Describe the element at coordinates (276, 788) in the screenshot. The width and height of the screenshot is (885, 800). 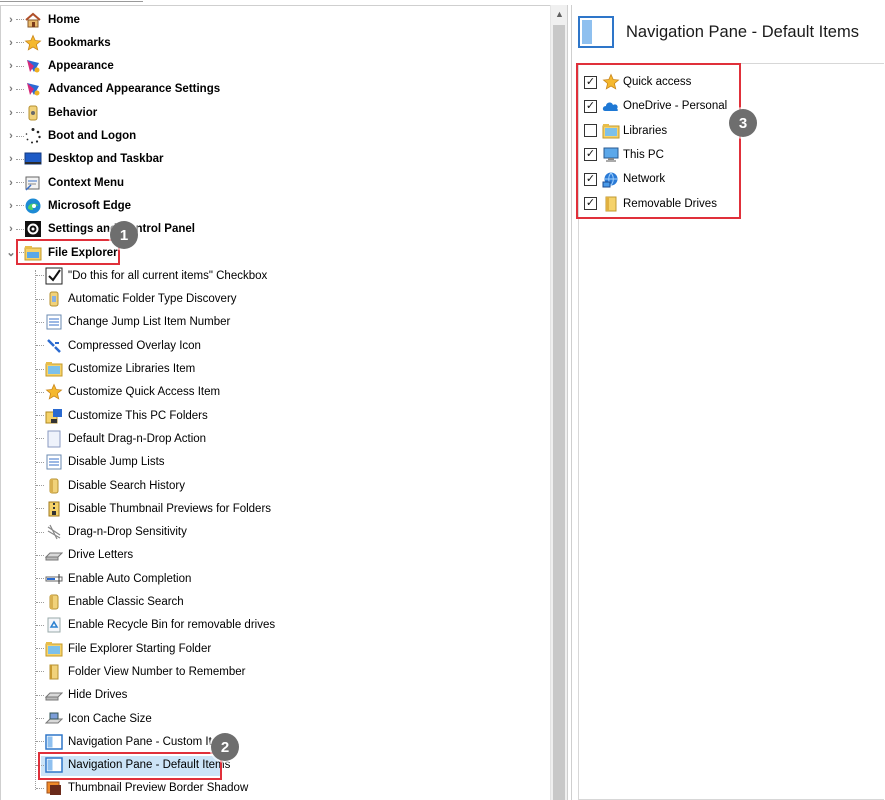
I see `tree-item-thumbnail-preview-border-shadow: Thumbnail Preview Border Shadow` at that location.